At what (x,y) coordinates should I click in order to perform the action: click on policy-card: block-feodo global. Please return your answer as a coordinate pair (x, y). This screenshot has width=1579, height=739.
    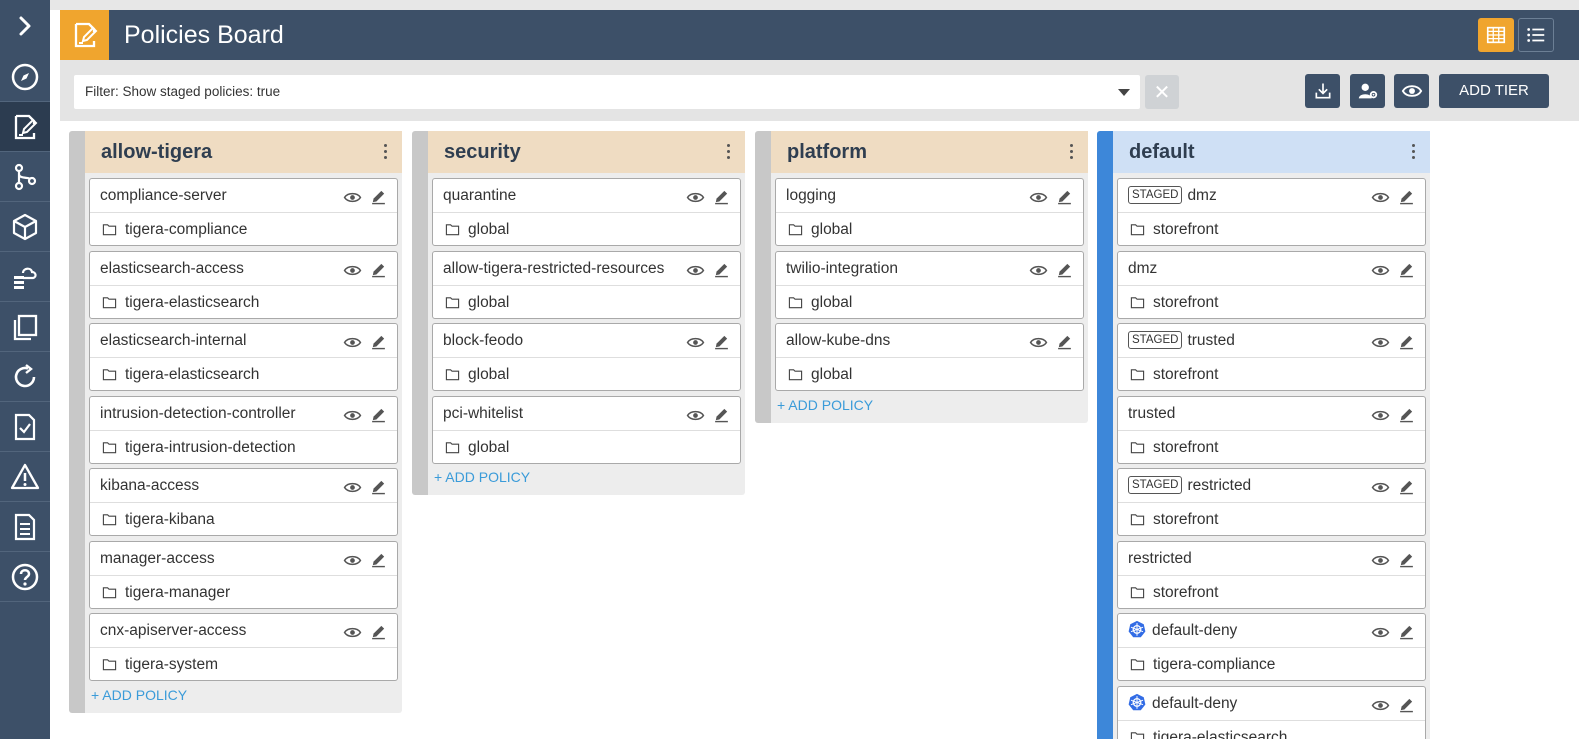
    Looking at the image, I should click on (586, 357).